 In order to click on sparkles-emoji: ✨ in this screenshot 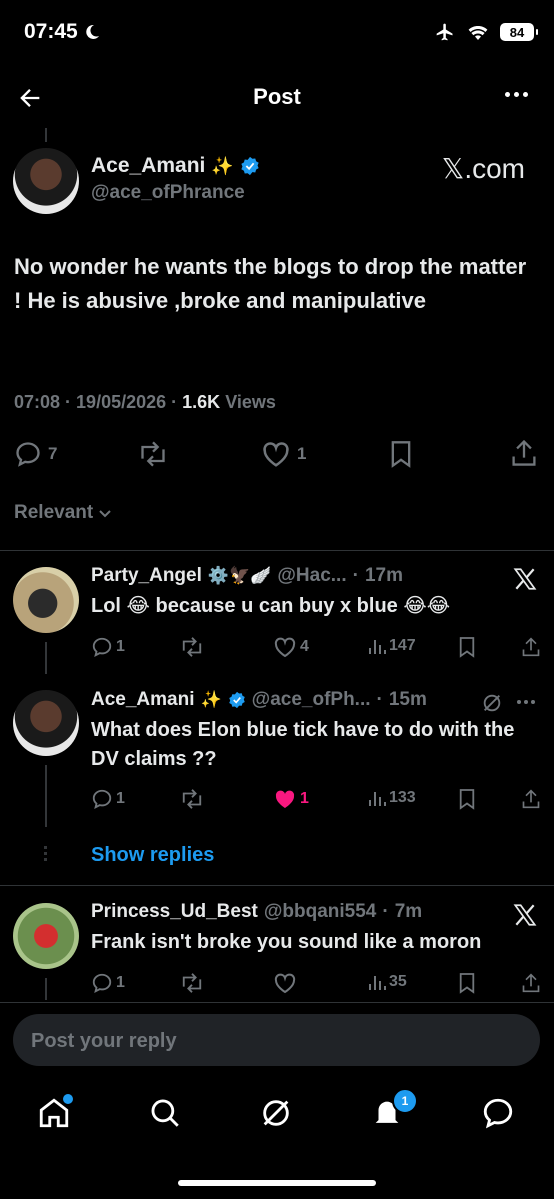, I will do `click(222, 165)`.